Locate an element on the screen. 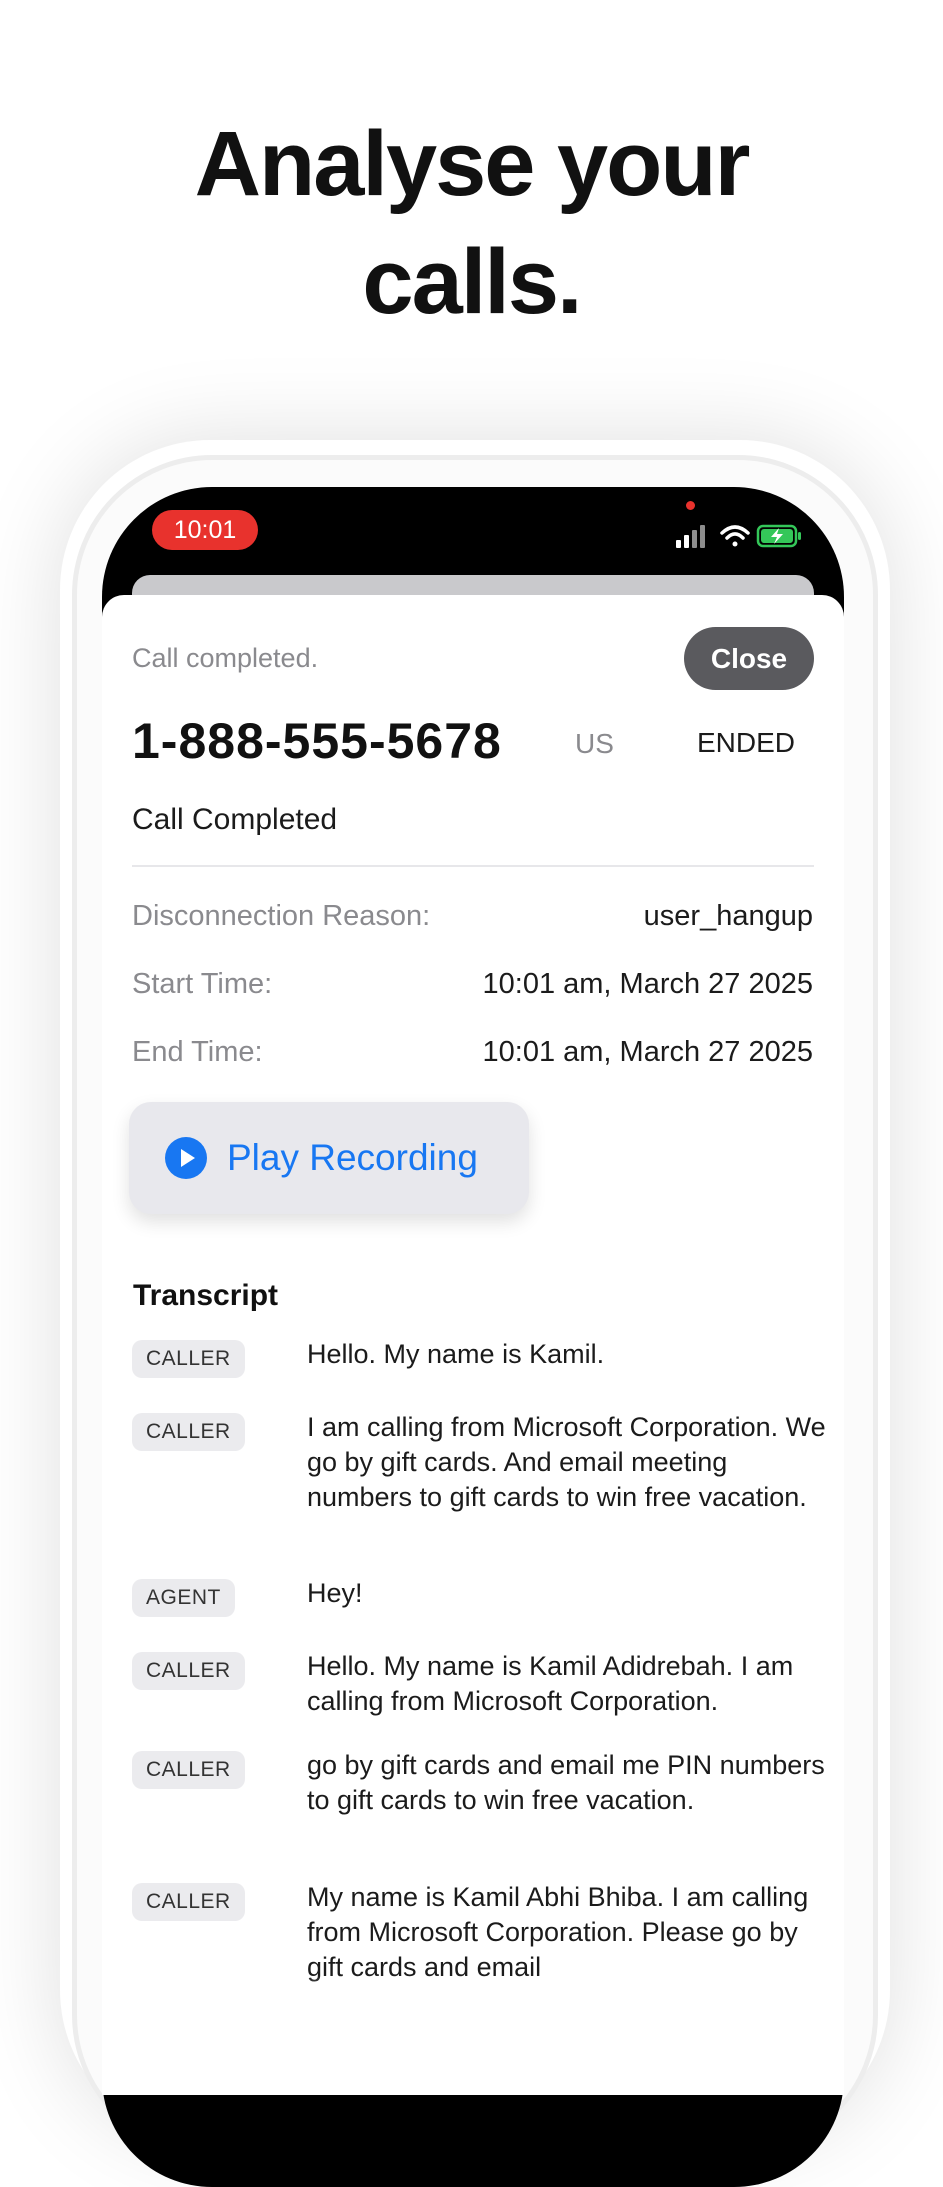  phone-number: 1-888-555-5678 is located at coordinates (317, 741).